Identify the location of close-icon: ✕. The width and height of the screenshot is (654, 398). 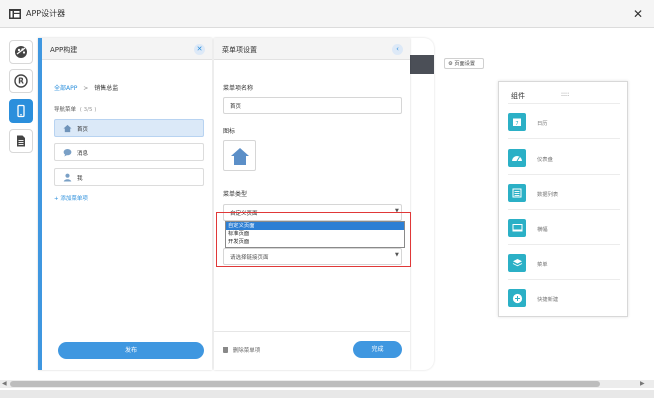
(638, 14).